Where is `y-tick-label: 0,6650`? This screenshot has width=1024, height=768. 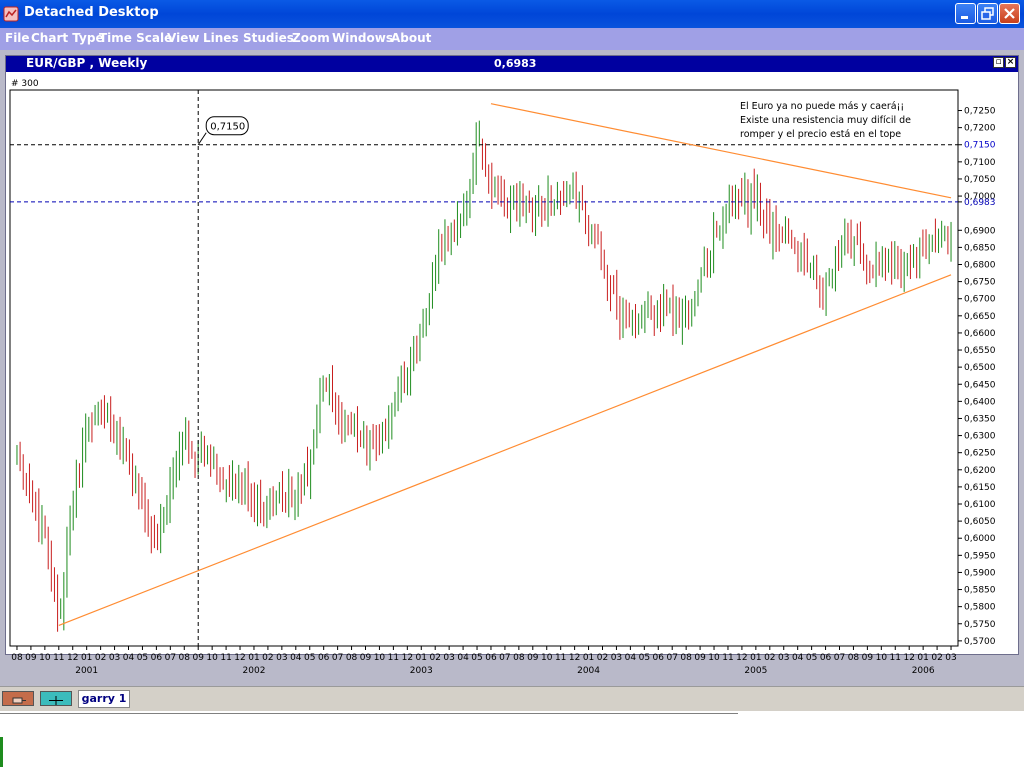 y-tick-label: 0,6650 is located at coordinates (980, 317).